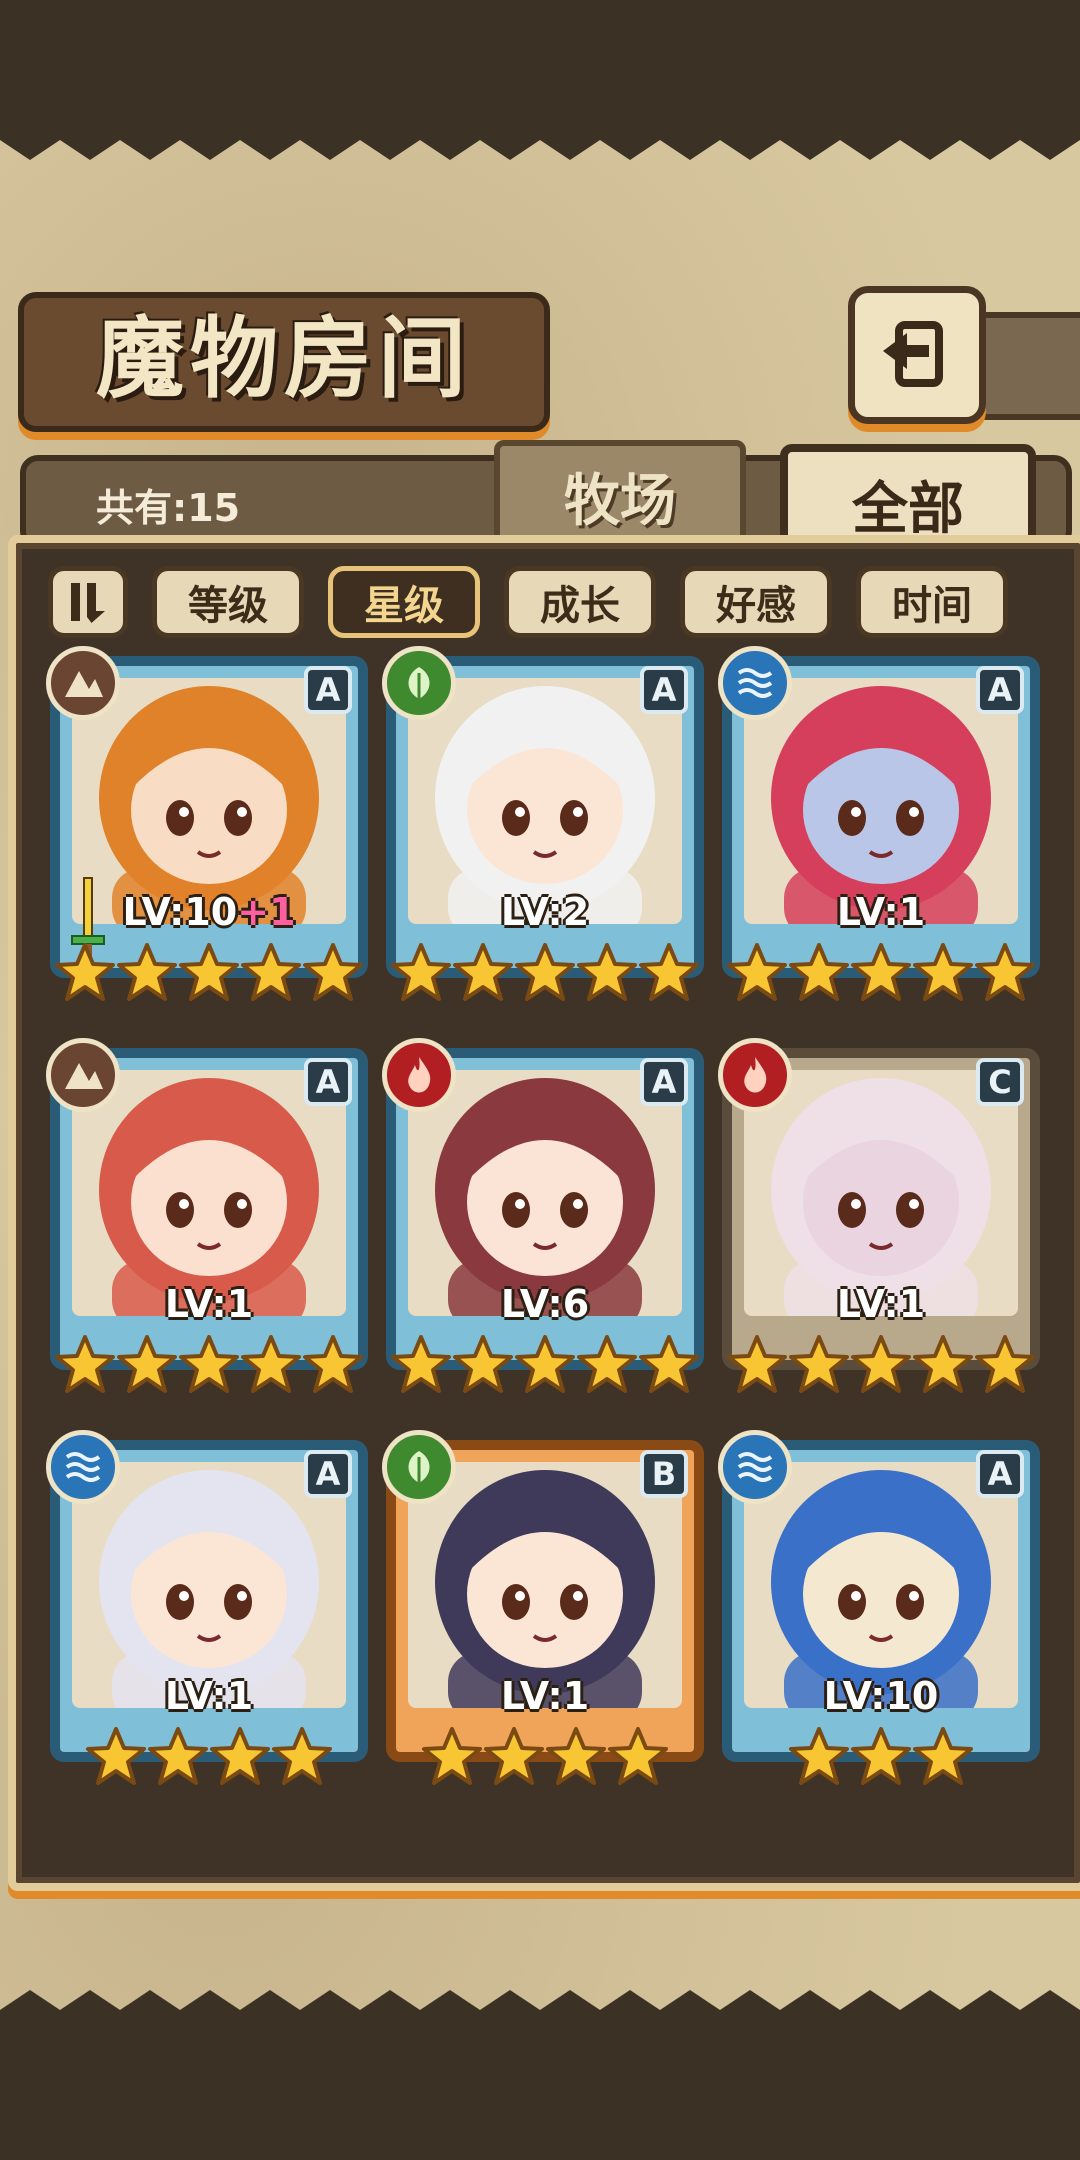 This screenshot has height=2160, width=1080. Describe the element at coordinates (540, 60) in the screenshot. I see `top-band` at that location.